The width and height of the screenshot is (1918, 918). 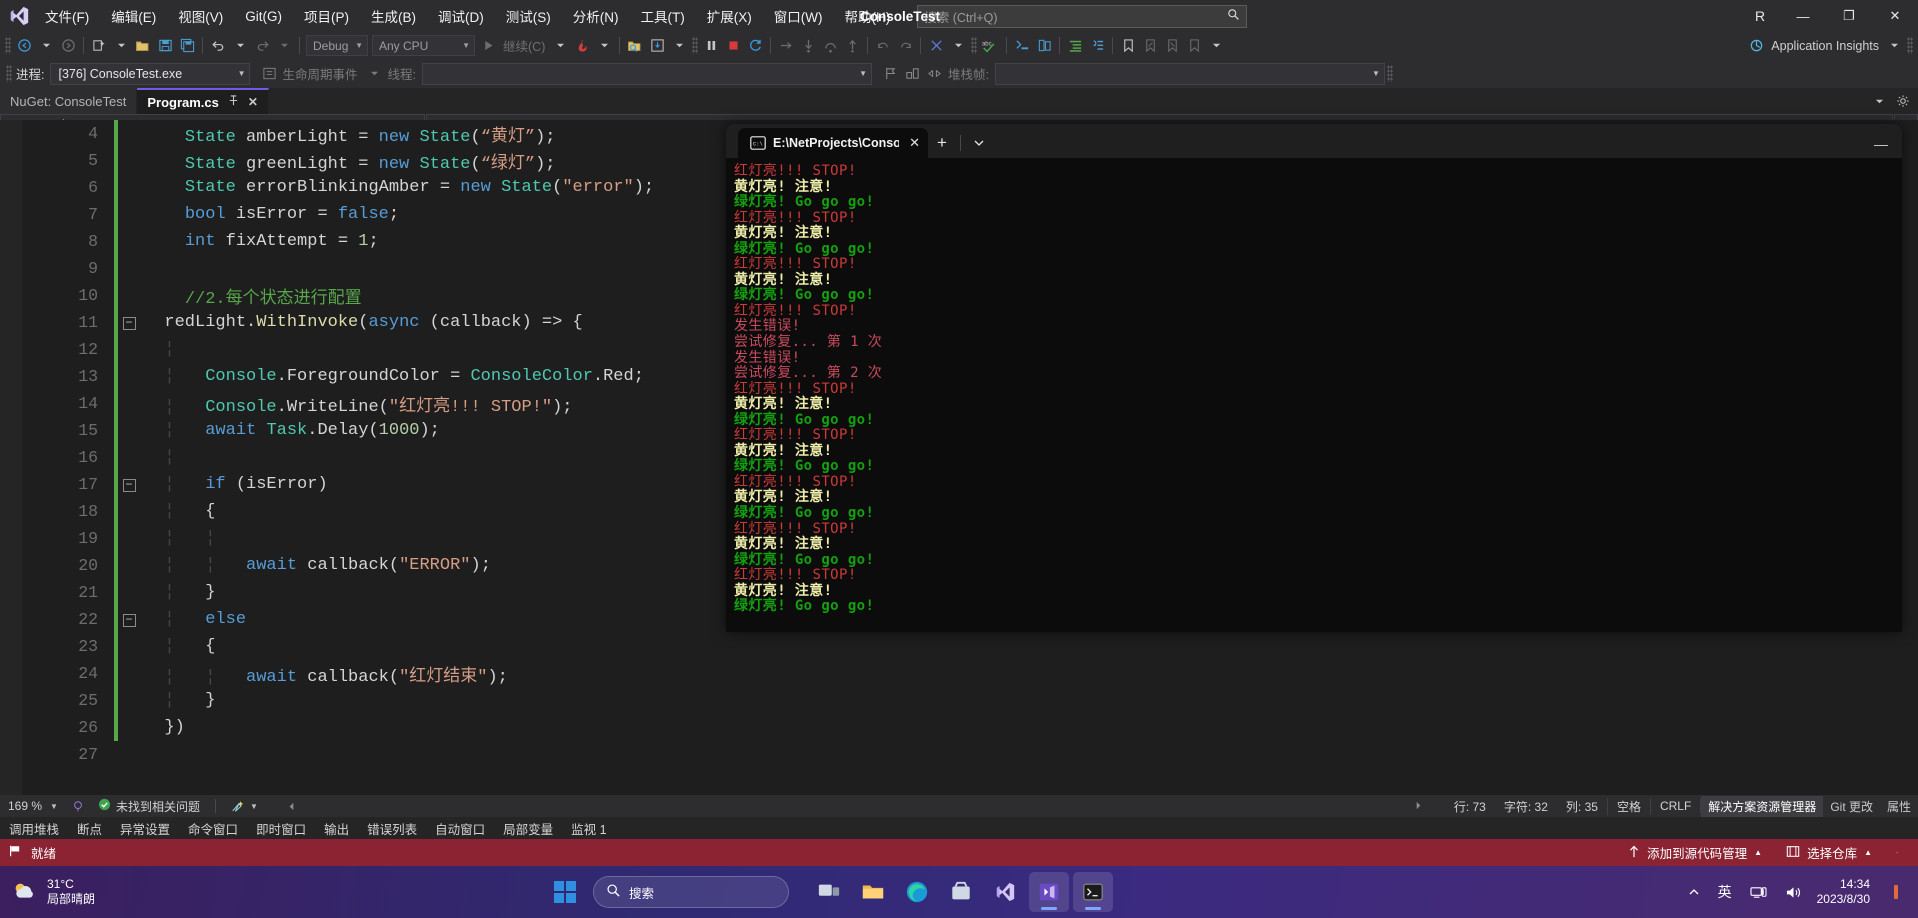 I want to click on toggle-bookmark-icon, so click(x=1128, y=46).